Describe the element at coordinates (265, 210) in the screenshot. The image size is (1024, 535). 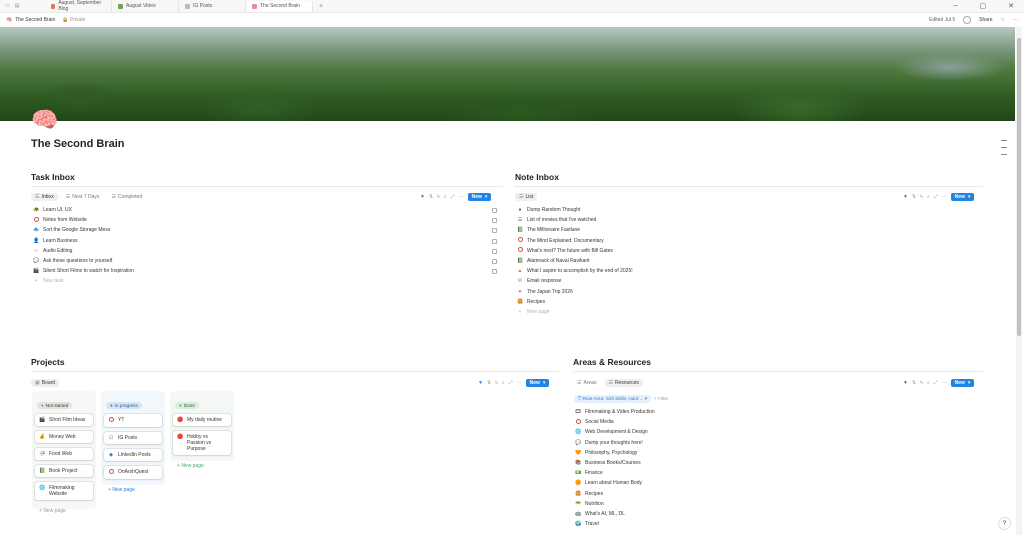
I see `list-item: 🐢 Learn UI, UX` at that location.